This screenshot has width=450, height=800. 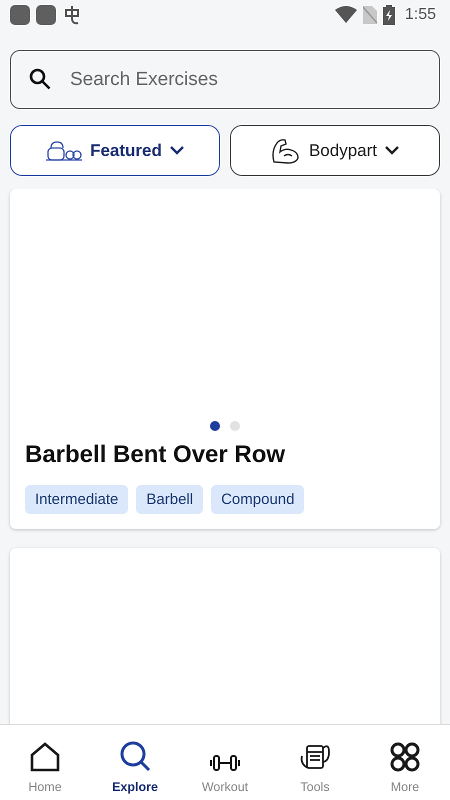 I want to click on kettlebell-icon, so click(x=64, y=151).